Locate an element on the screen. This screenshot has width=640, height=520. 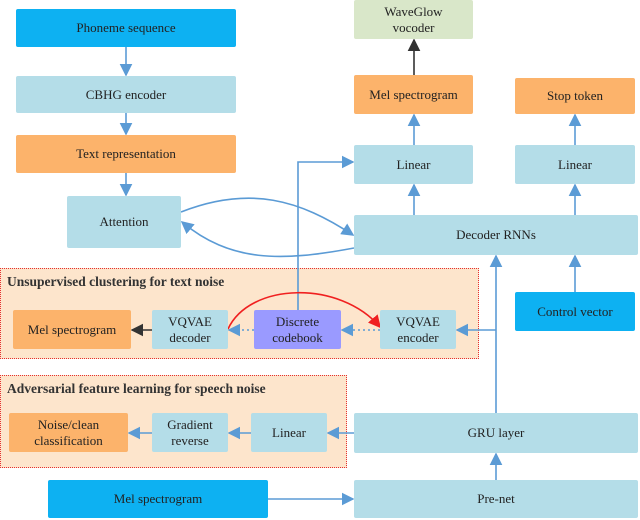
node-vqvae-encoder: VQVAE encoder is located at coordinates (418, 329).